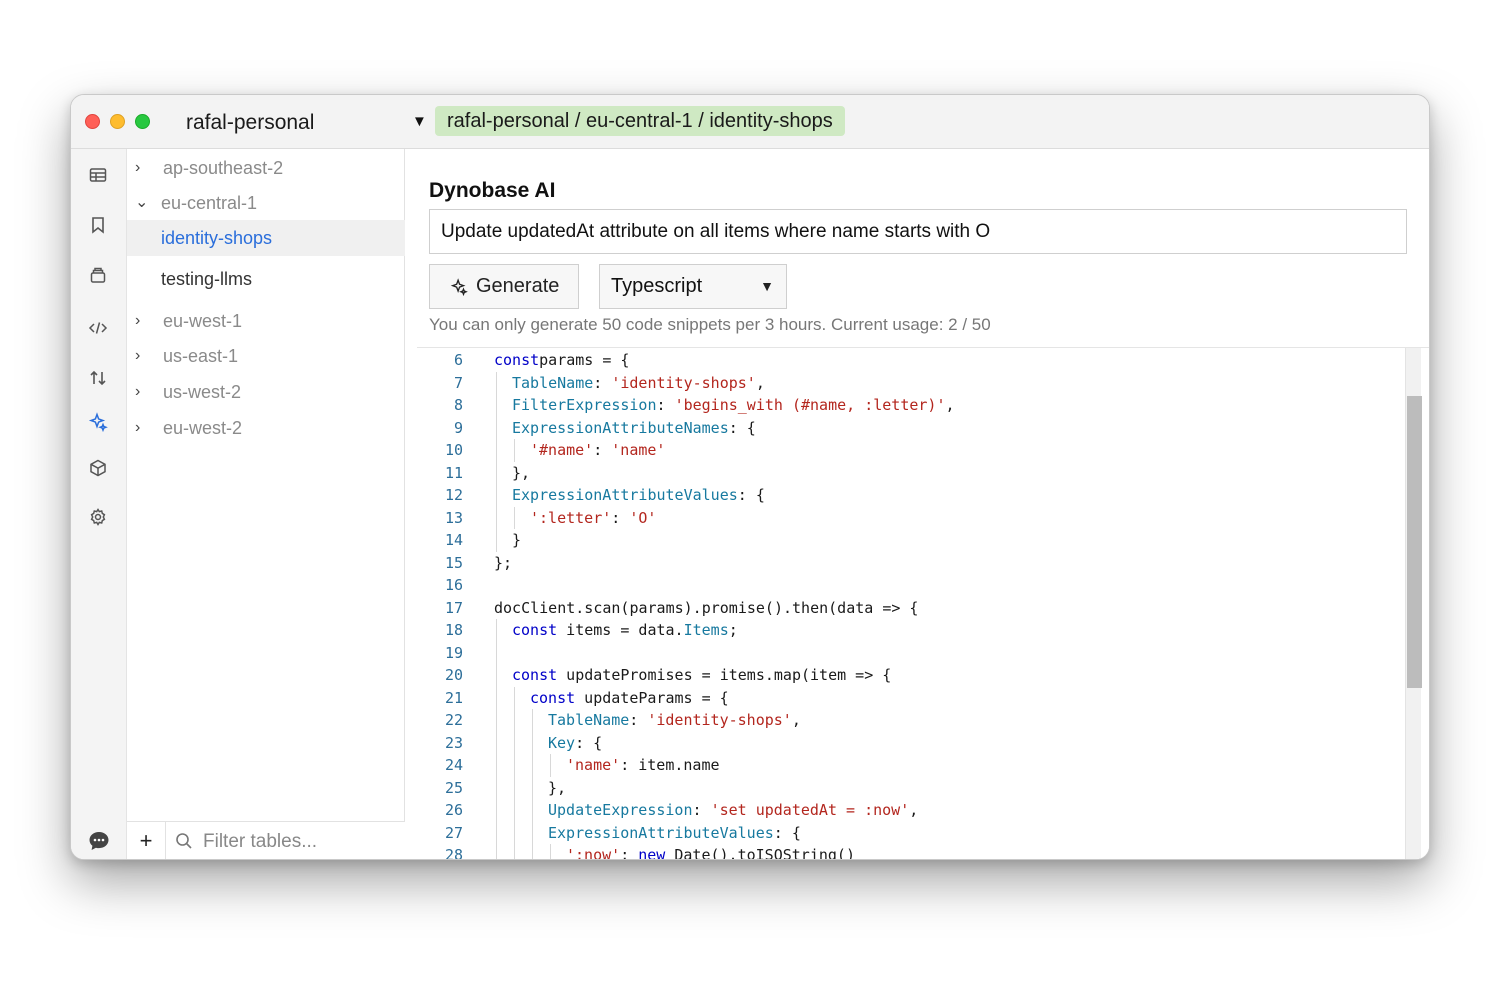 The height and width of the screenshot is (1000, 1500). Describe the element at coordinates (767, 286) in the screenshot. I see `chevron-down-icon: ▼` at that location.